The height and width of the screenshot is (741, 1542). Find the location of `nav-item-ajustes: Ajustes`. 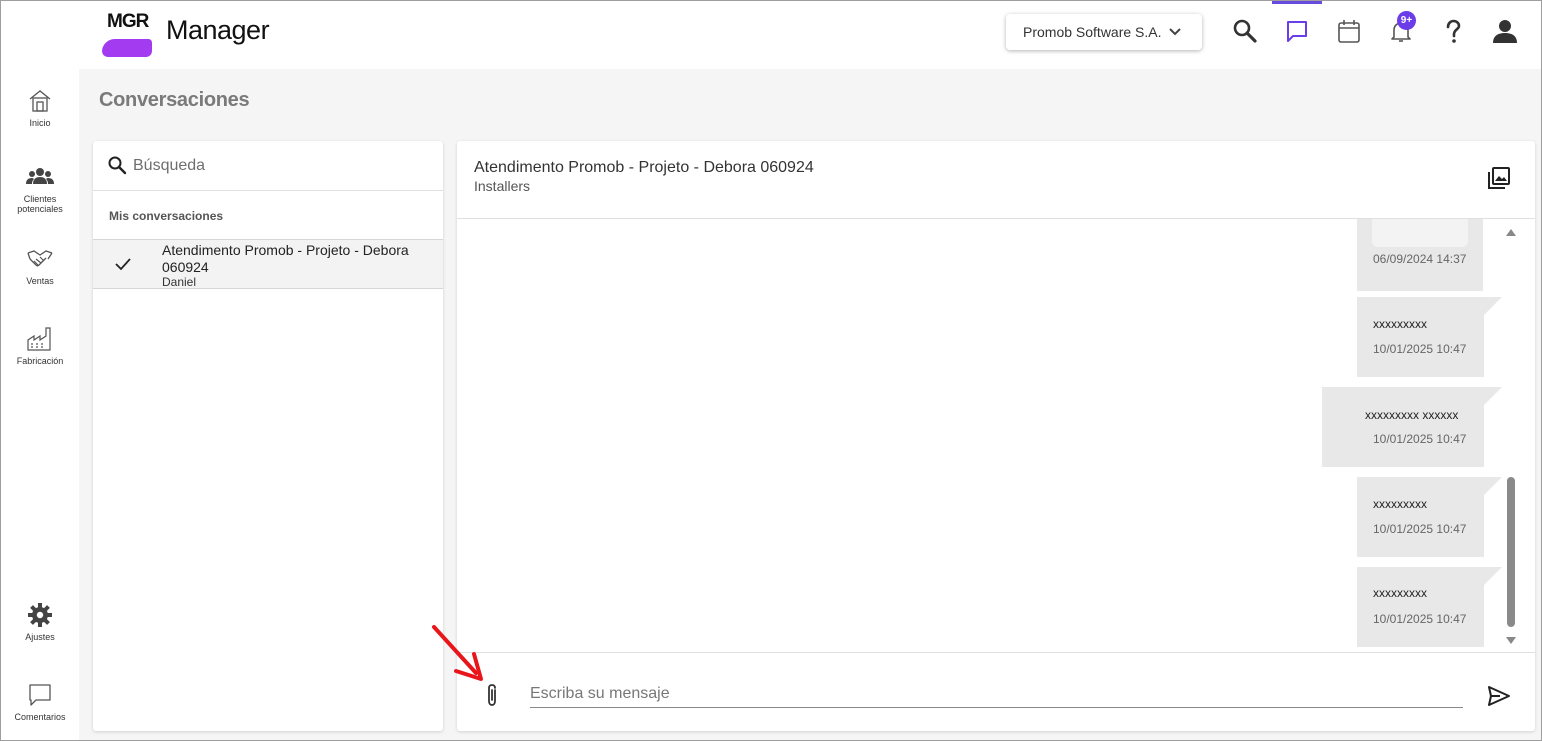

nav-item-ajustes: Ajustes is located at coordinates (40, 621).